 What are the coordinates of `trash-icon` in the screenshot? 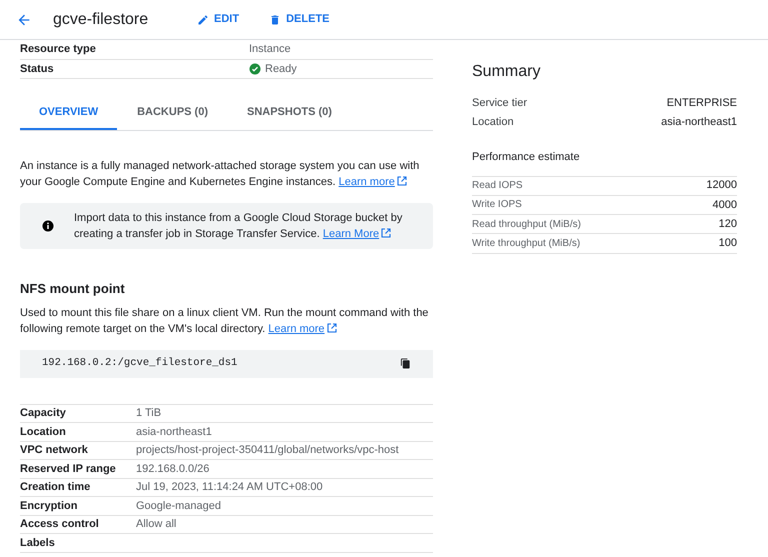 It's located at (275, 20).